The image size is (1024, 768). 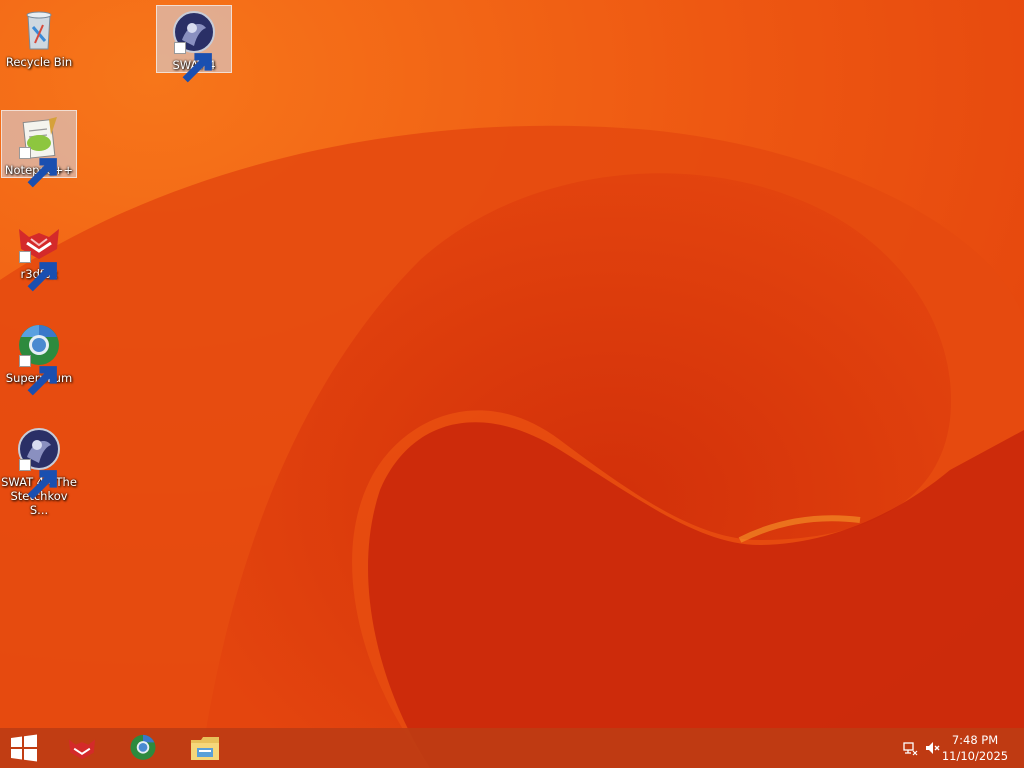 What do you see at coordinates (975, 740) in the screenshot?
I see `clock-time: 7:48 PM` at bounding box center [975, 740].